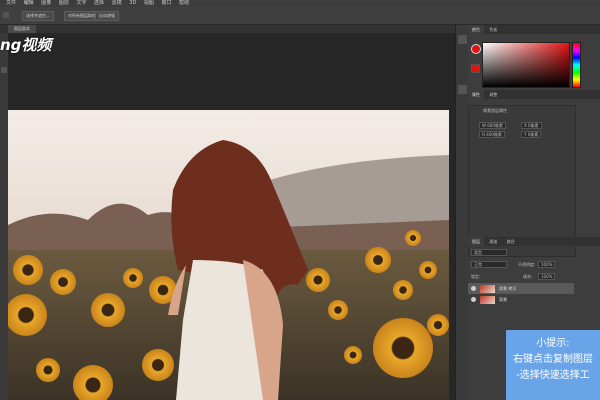  Describe the element at coordinates (492, 125) in the screenshot. I see `width-field: W 600像素` at that location.